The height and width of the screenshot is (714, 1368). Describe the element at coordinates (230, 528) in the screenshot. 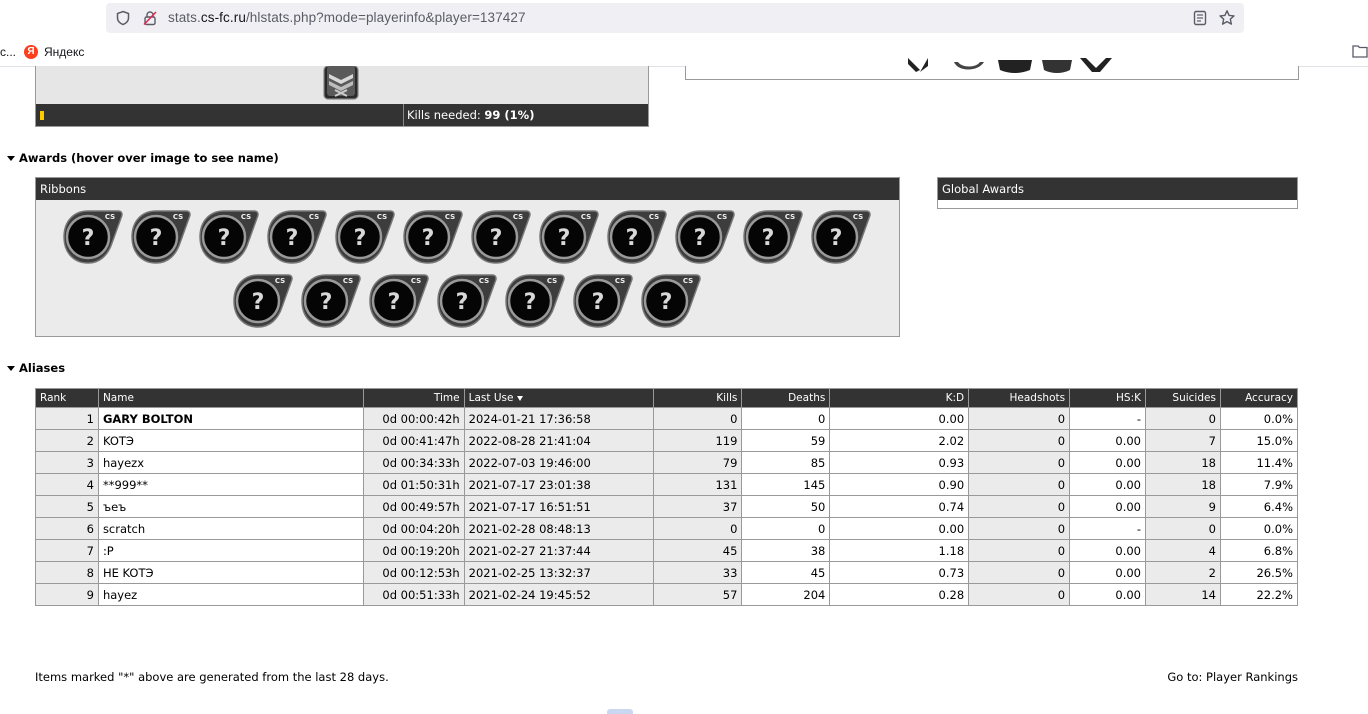

I see `cell-name: scratch` at that location.